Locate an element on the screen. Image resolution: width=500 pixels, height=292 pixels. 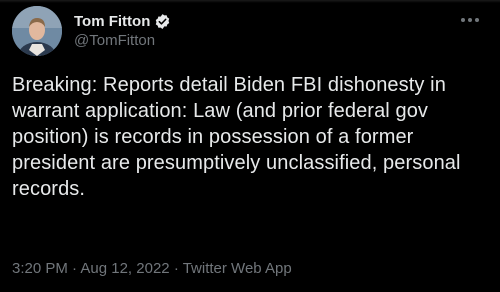
handle: @TomFitton is located at coordinates (122, 40).